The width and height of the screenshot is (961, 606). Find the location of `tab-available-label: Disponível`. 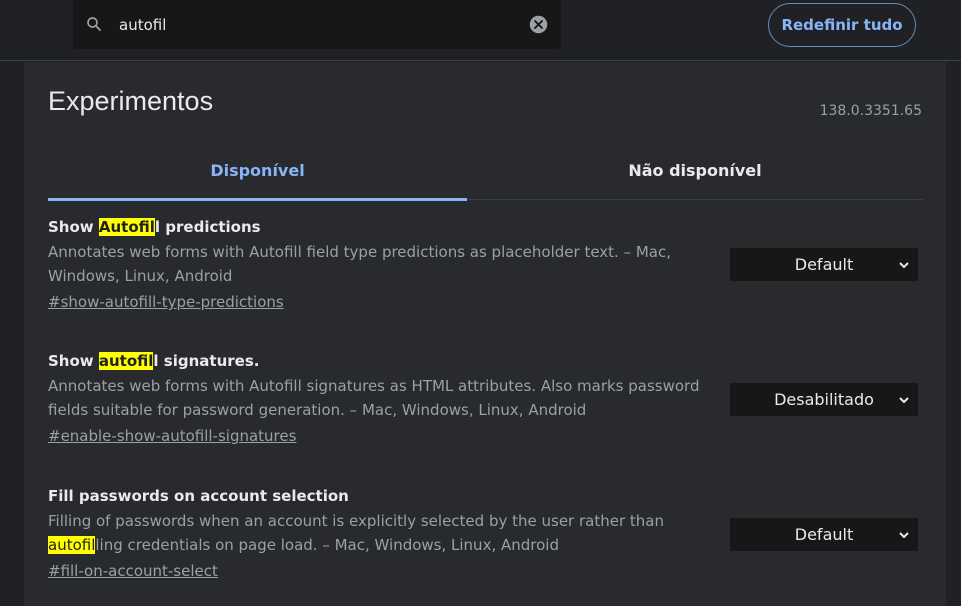

tab-available-label: Disponível is located at coordinates (257, 170).